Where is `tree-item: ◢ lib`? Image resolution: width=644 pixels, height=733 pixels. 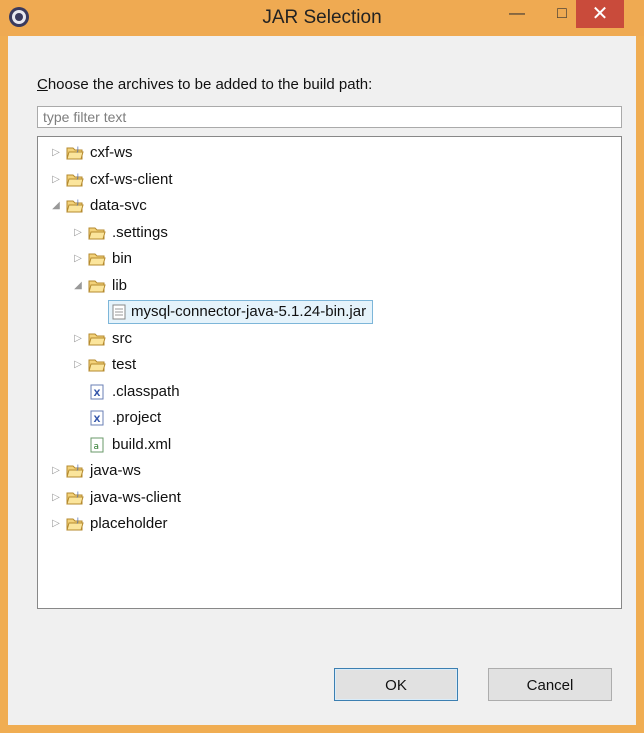
tree-item: ◢ lib is located at coordinates (332, 286).